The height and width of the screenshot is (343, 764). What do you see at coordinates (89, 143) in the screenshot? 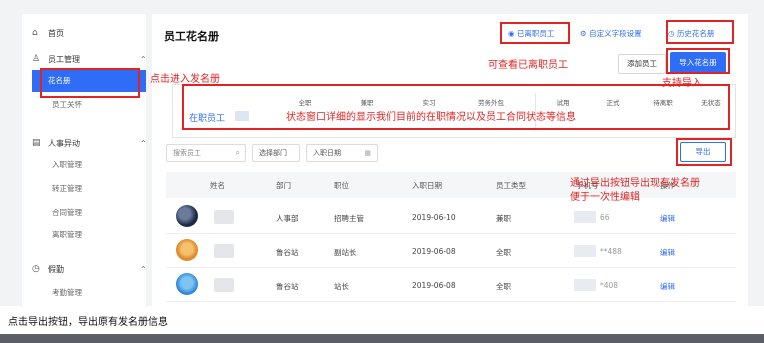
I see `sidebar-group-hr: ▤ 人事异动 ⌃` at bounding box center [89, 143].